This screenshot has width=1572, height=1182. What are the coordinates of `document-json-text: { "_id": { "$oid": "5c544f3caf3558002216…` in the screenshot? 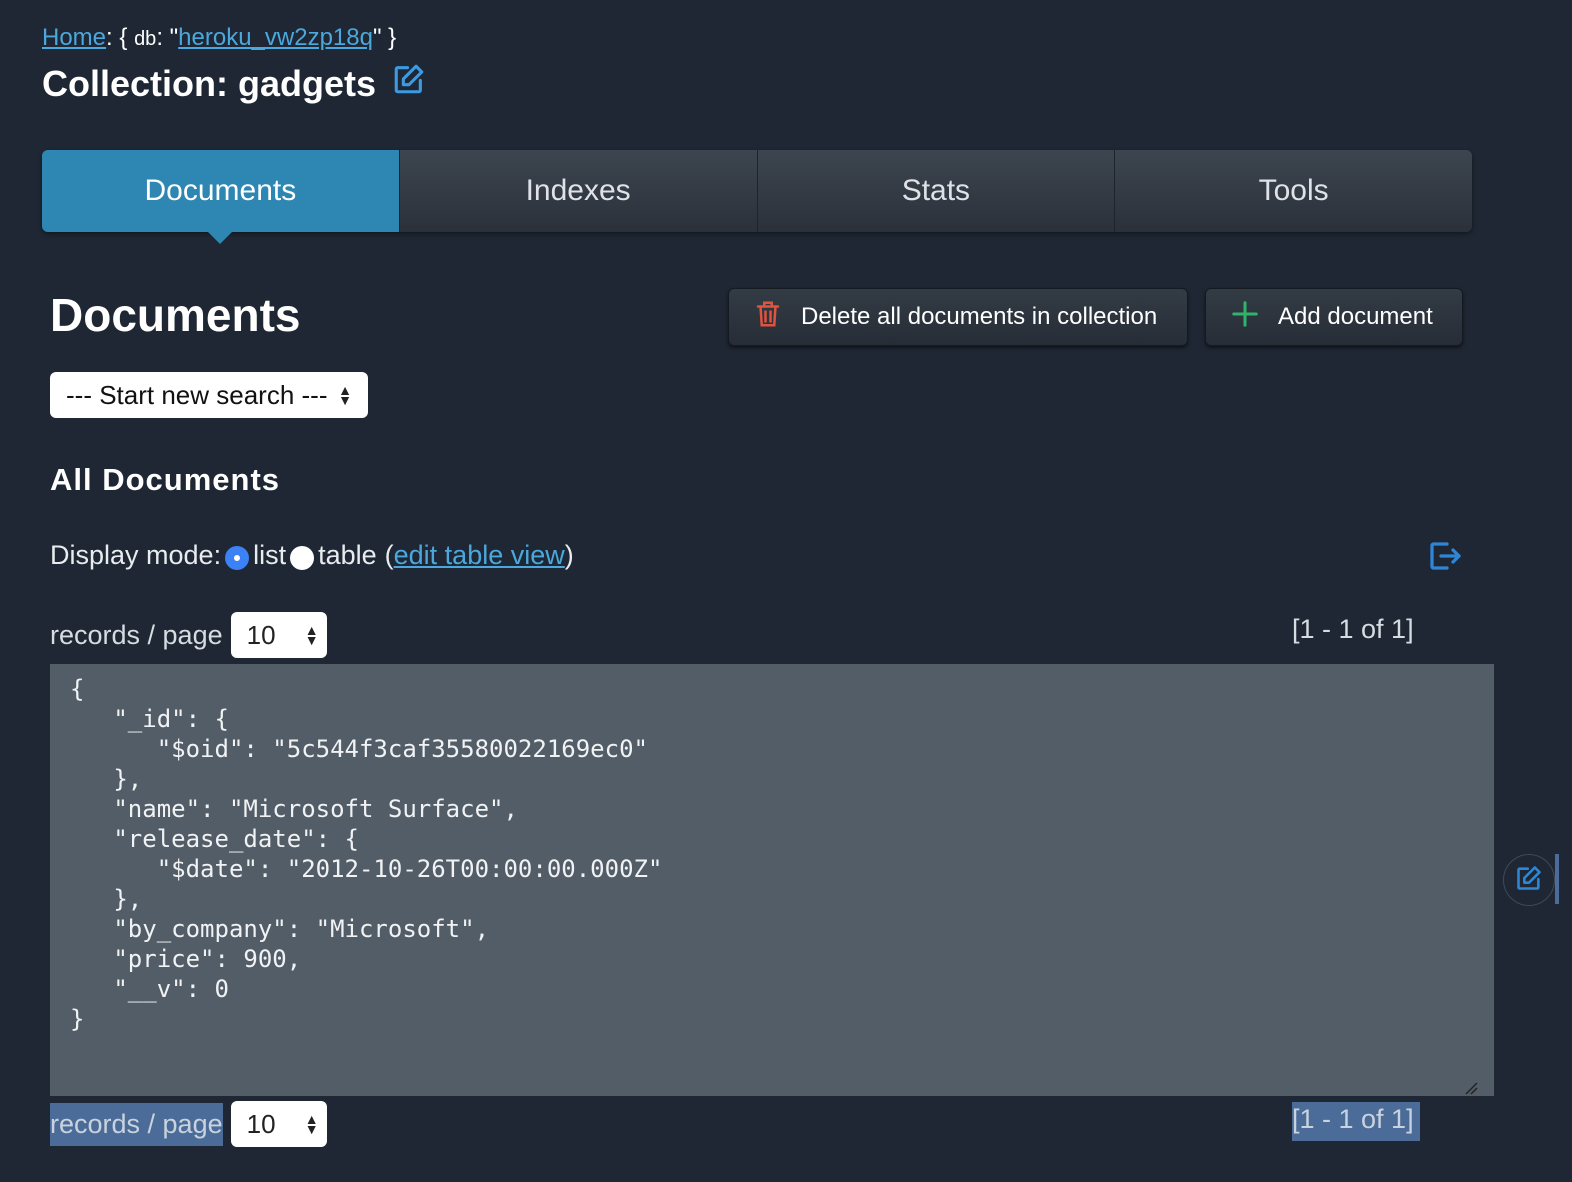 It's located at (366, 854).